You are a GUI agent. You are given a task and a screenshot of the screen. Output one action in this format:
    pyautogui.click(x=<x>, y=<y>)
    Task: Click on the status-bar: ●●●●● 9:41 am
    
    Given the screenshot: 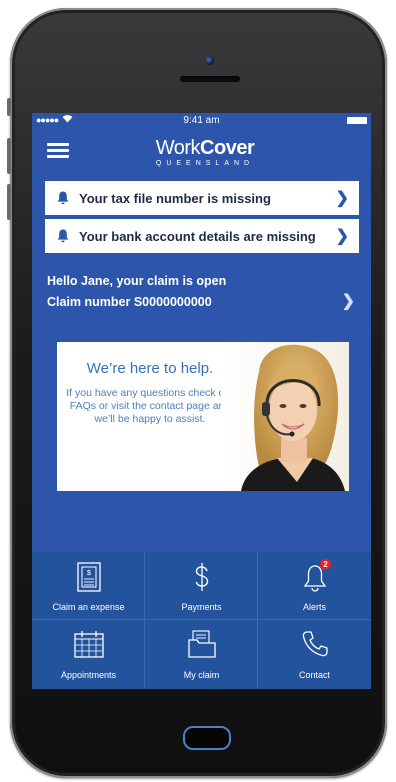 What is the action you would take?
    pyautogui.click(x=201, y=121)
    